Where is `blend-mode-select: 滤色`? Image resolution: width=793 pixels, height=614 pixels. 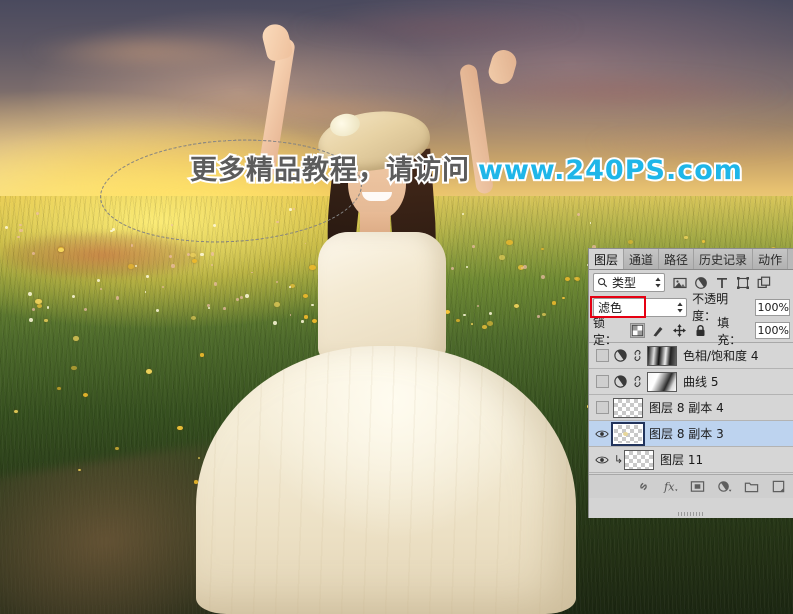 blend-mode-select: 滤色 is located at coordinates (640, 307).